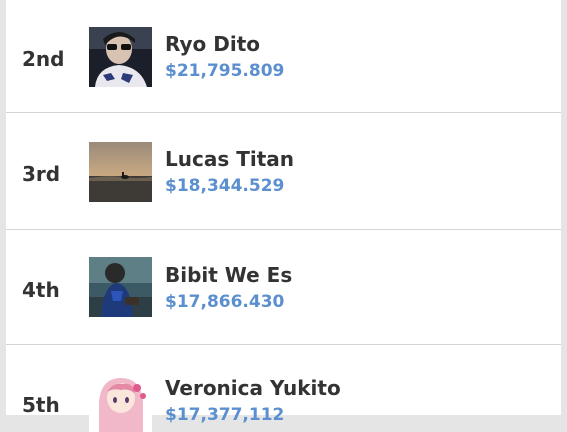 The image size is (567, 432). What do you see at coordinates (225, 71) in the screenshot?
I see `player-amount: $21,795.809` at bounding box center [225, 71].